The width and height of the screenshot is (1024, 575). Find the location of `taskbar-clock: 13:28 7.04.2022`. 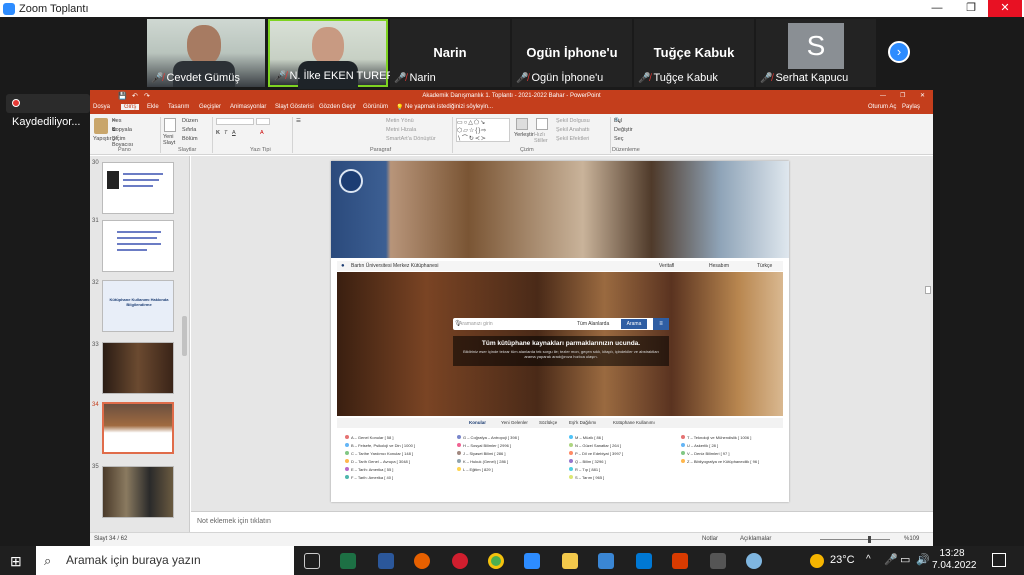

taskbar-clock: 13:28 7.04.2022 is located at coordinates (954, 560).